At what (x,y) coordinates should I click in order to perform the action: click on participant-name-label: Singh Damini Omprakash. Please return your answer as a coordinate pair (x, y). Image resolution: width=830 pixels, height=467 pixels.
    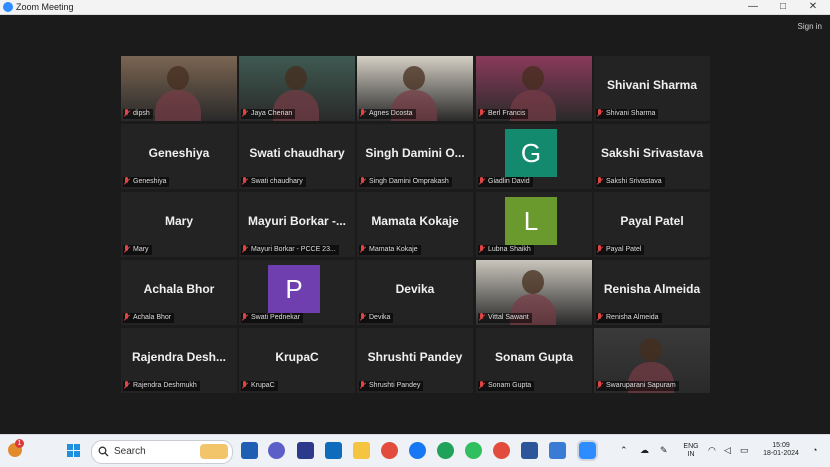
    Looking at the image, I should click on (405, 182).